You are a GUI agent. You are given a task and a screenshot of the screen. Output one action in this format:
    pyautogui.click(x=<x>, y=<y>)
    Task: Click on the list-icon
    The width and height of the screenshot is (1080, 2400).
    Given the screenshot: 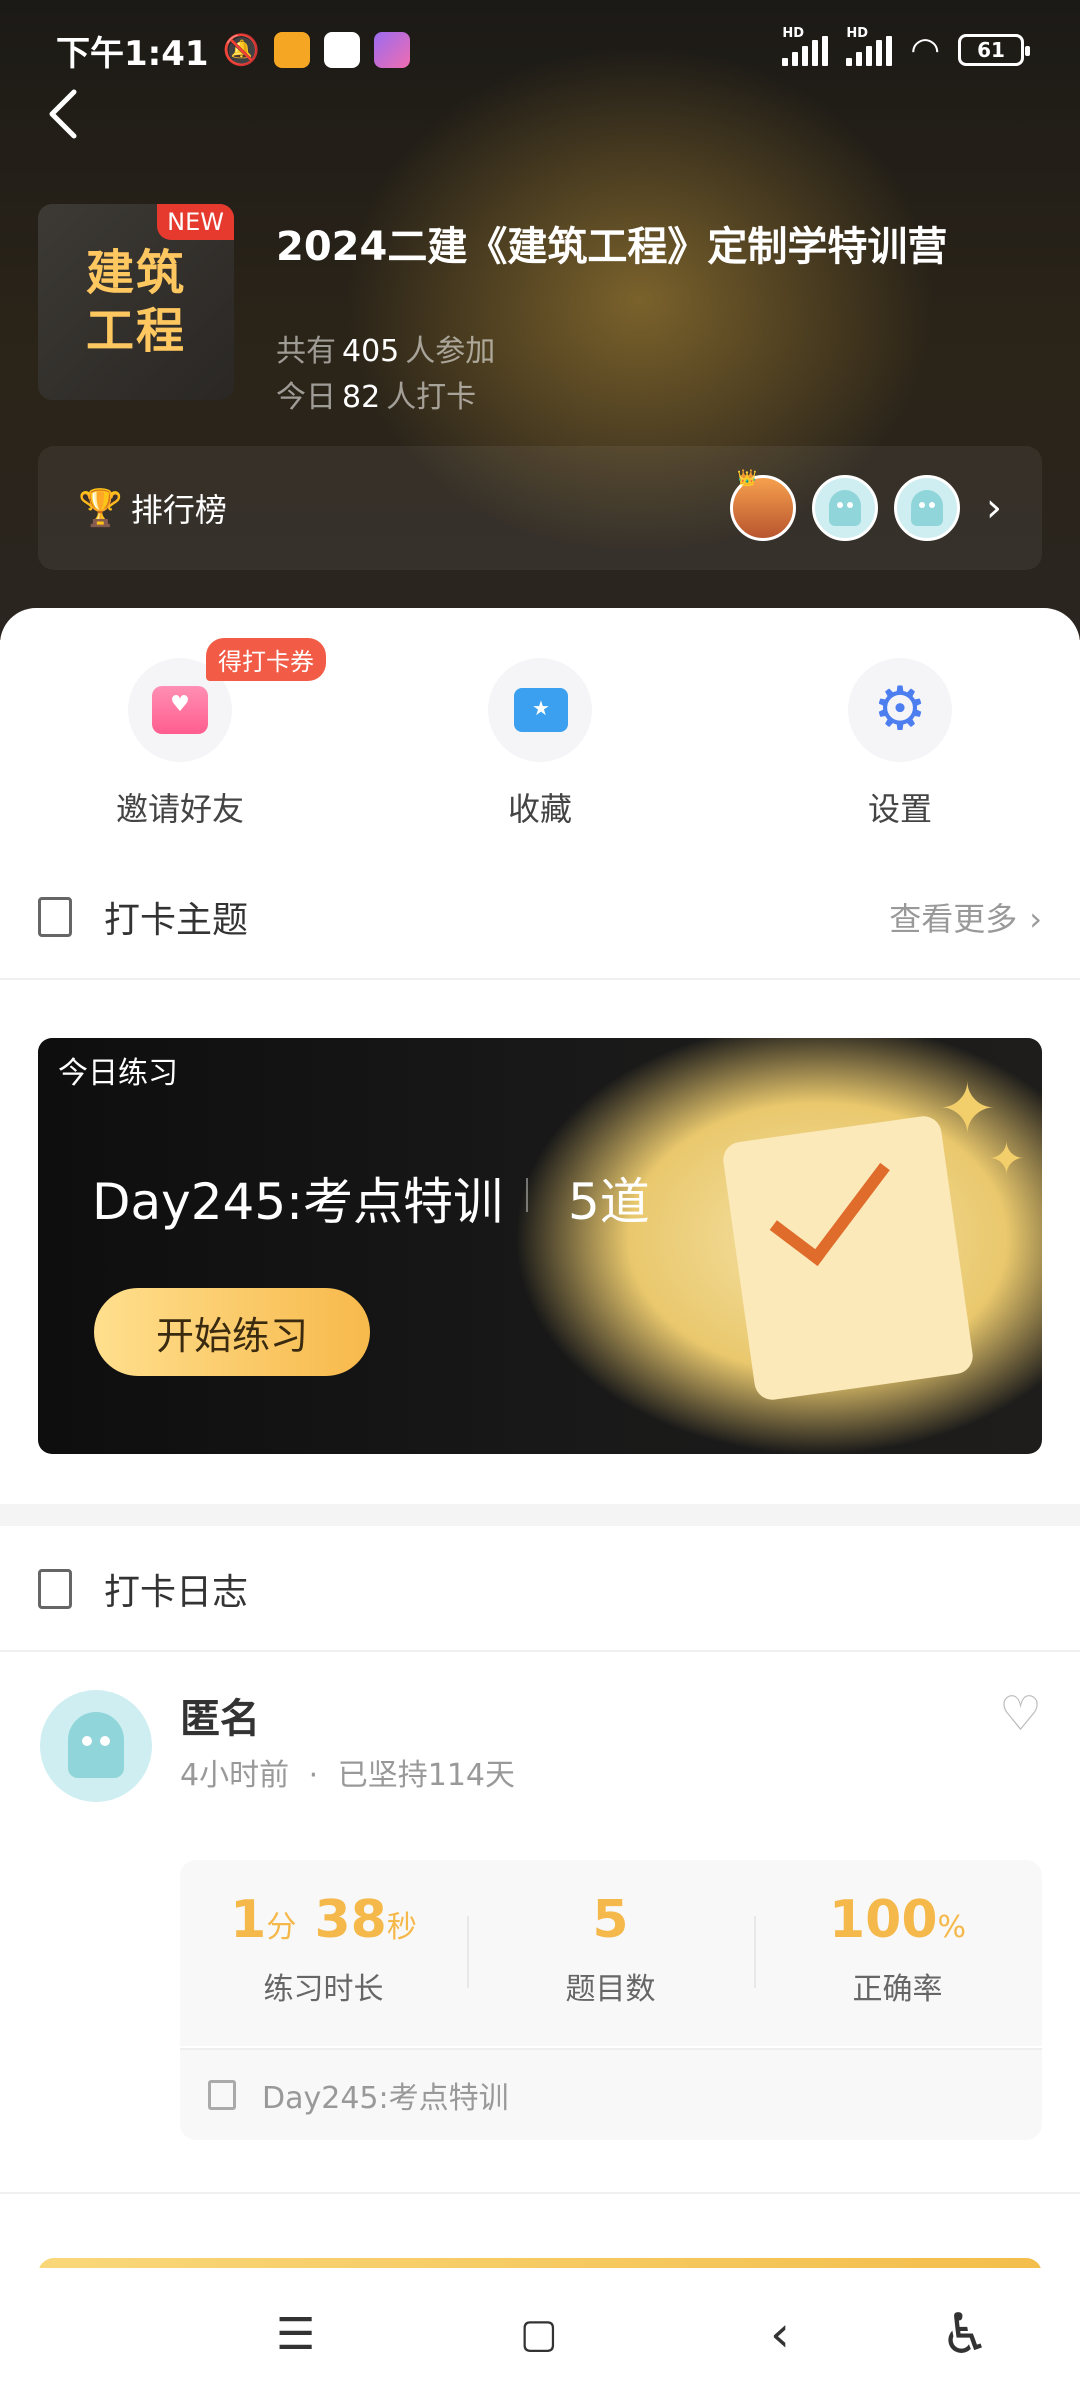 What is the action you would take?
    pyautogui.click(x=55, y=1589)
    